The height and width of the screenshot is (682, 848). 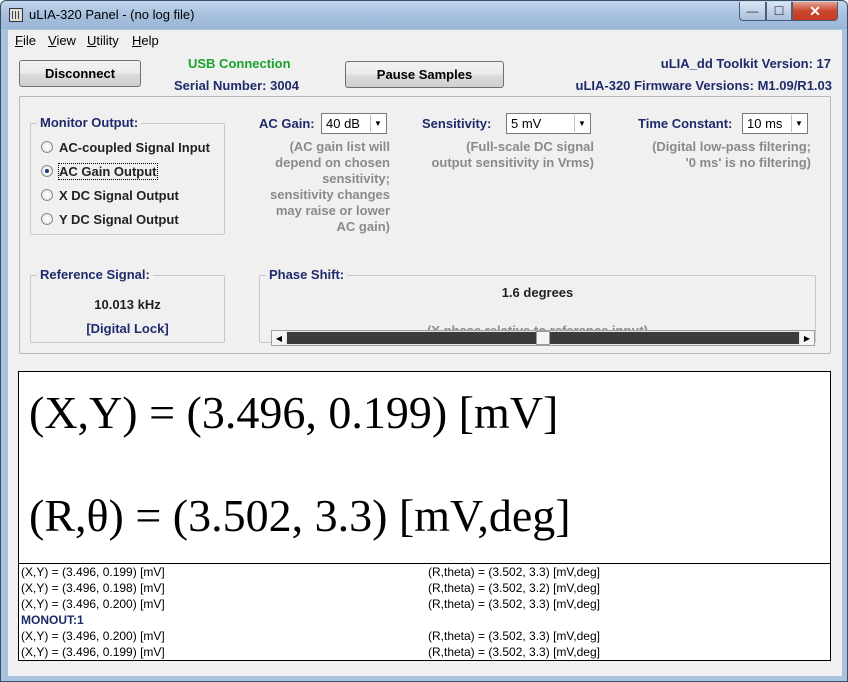 I want to click on log-row: MONOUT:1, so click(x=52, y=620).